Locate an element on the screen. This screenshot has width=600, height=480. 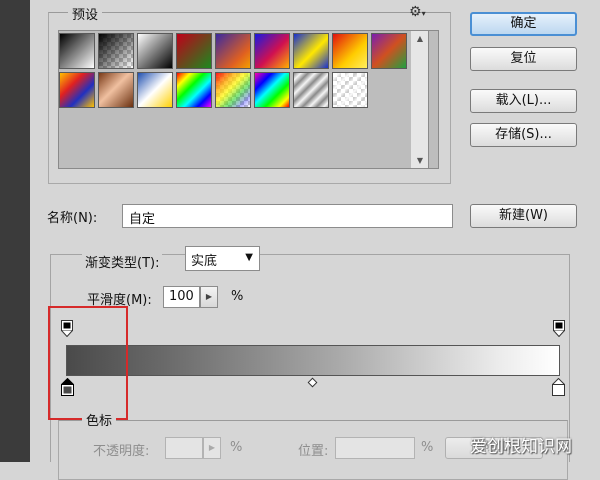
presets-title: 预设 is located at coordinates (85, 13).